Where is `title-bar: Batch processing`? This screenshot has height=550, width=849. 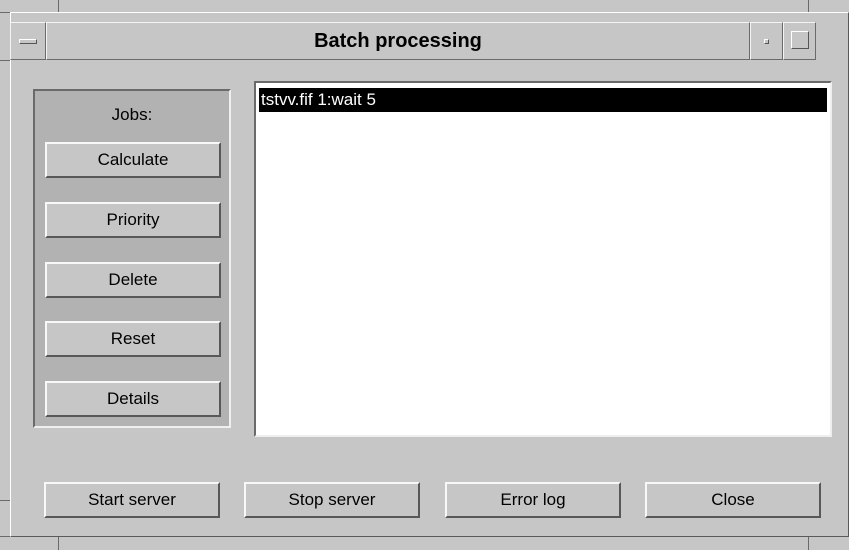 title-bar: Batch processing is located at coordinates (429, 41).